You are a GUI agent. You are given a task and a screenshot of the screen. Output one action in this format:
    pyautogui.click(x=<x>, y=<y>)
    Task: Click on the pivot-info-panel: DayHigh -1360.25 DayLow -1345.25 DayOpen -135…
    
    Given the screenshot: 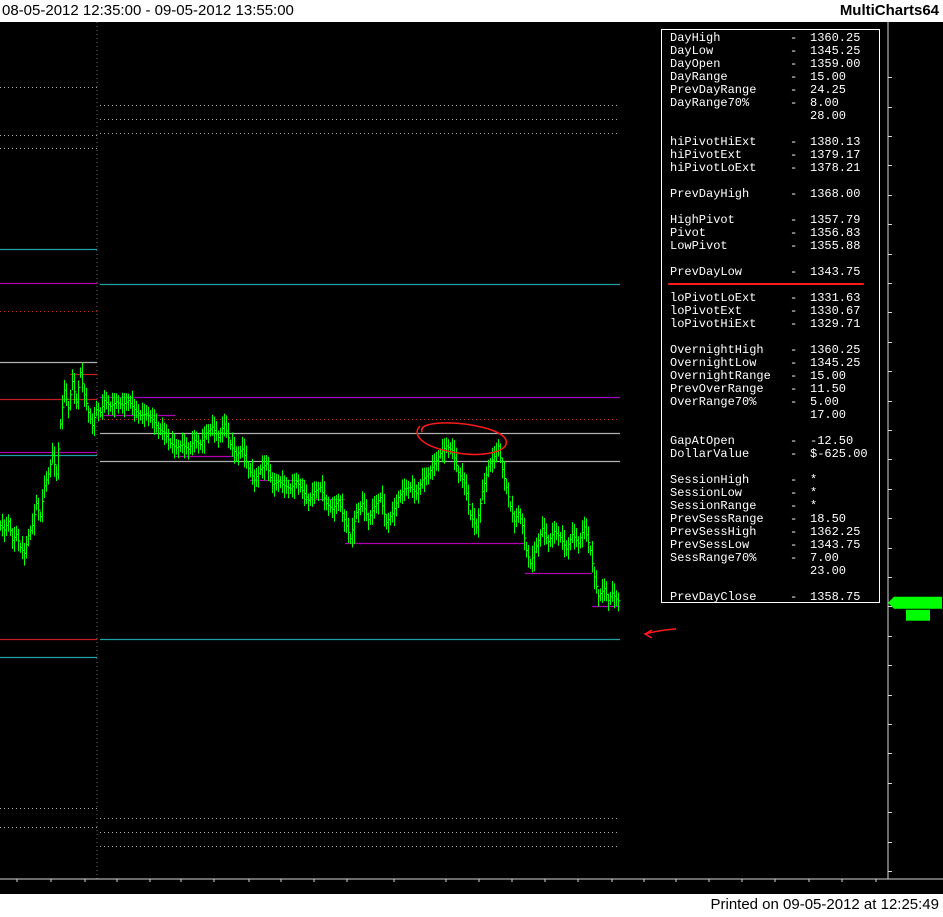 What is the action you would take?
    pyautogui.click(x=770, y=316)
    